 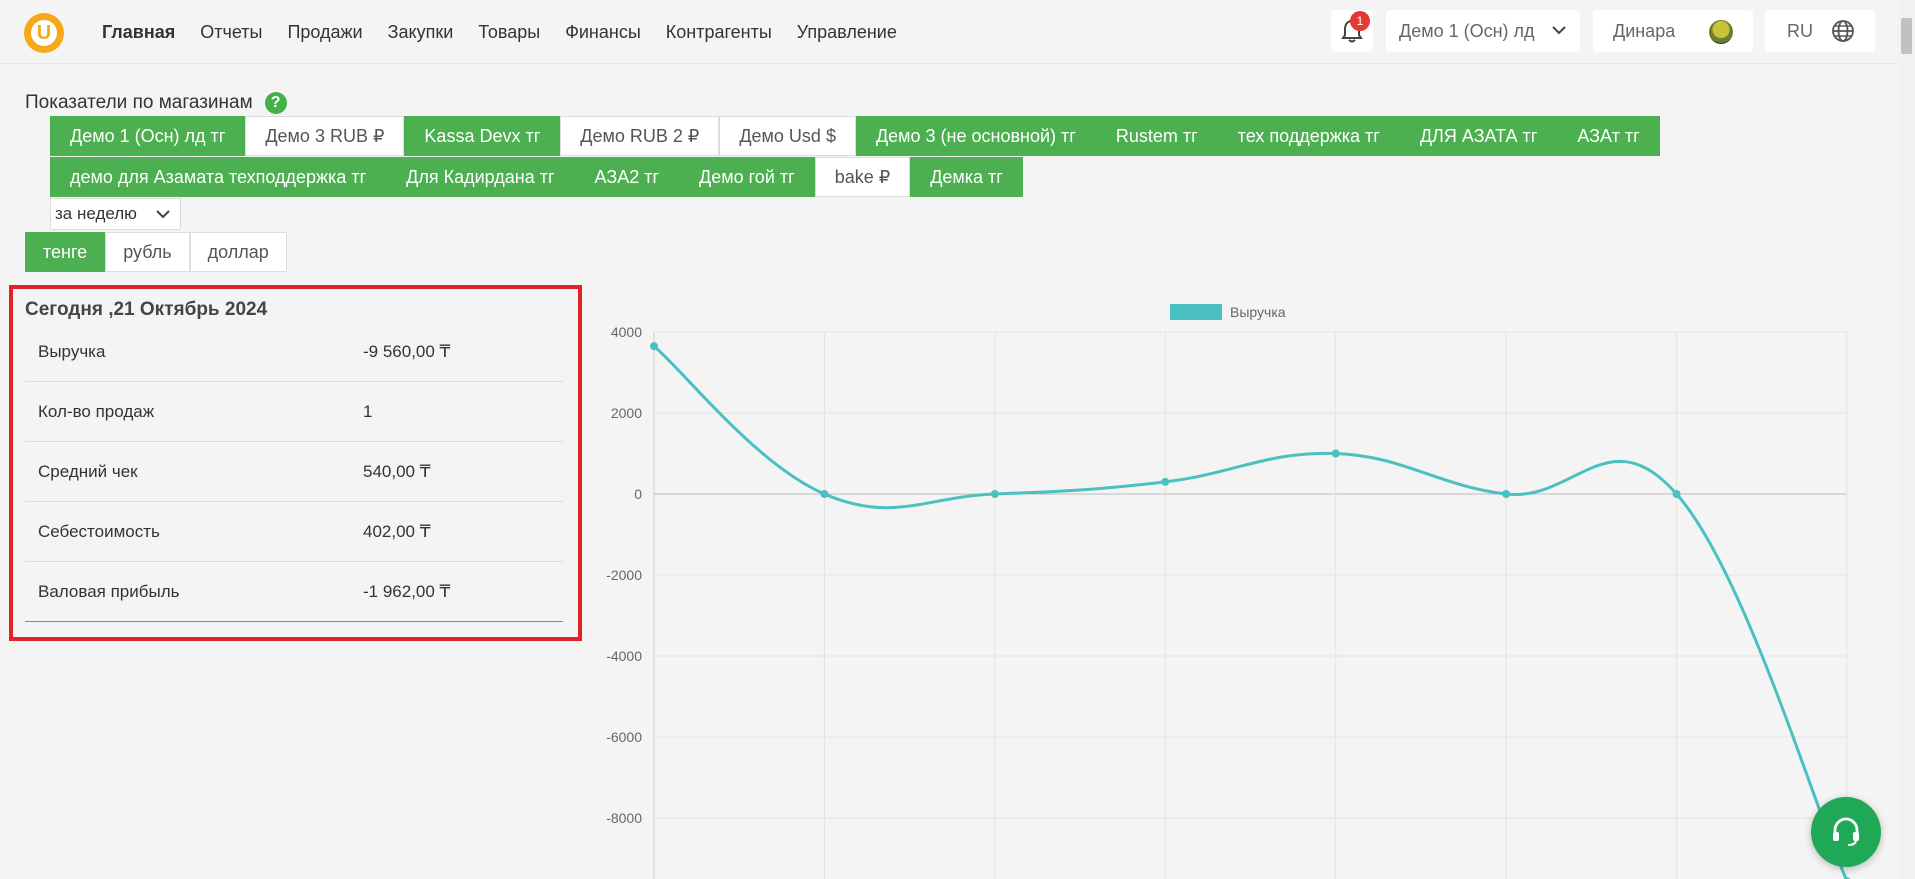 I want to click on y-tick-label: -6000, so click(x=624, y=737).